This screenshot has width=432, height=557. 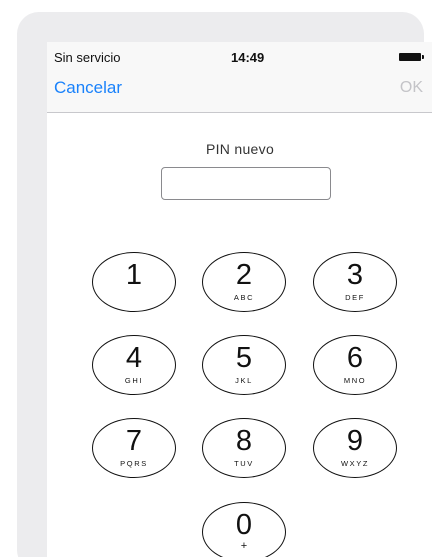 I want to click on keypad-key-5: 5 JKL, so click(x=244, y=365).